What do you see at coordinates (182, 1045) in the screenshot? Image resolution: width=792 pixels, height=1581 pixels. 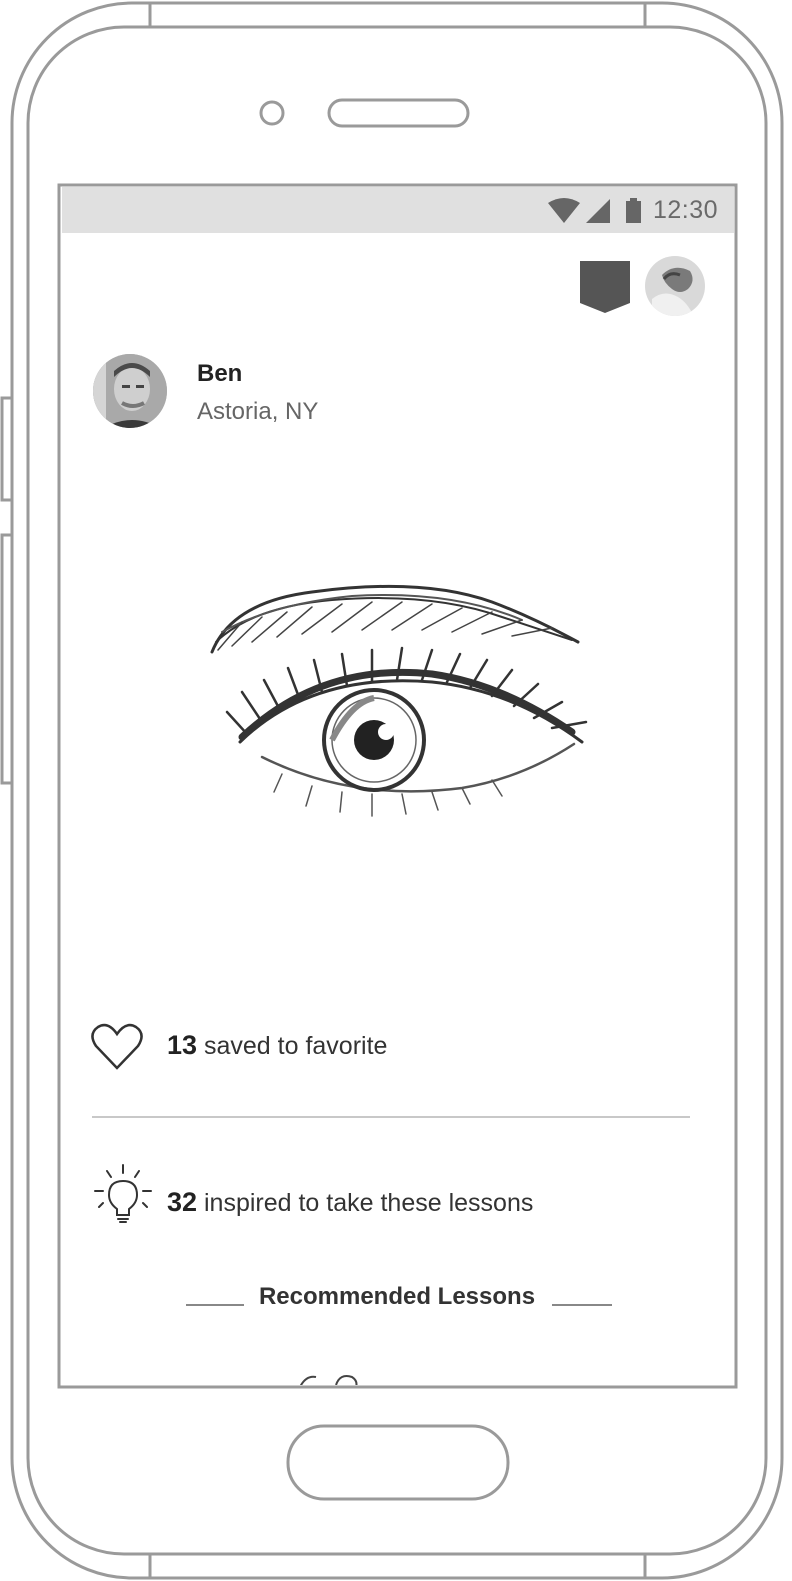 I see `favorites-count: 13` at bounding box center [182, 1045].